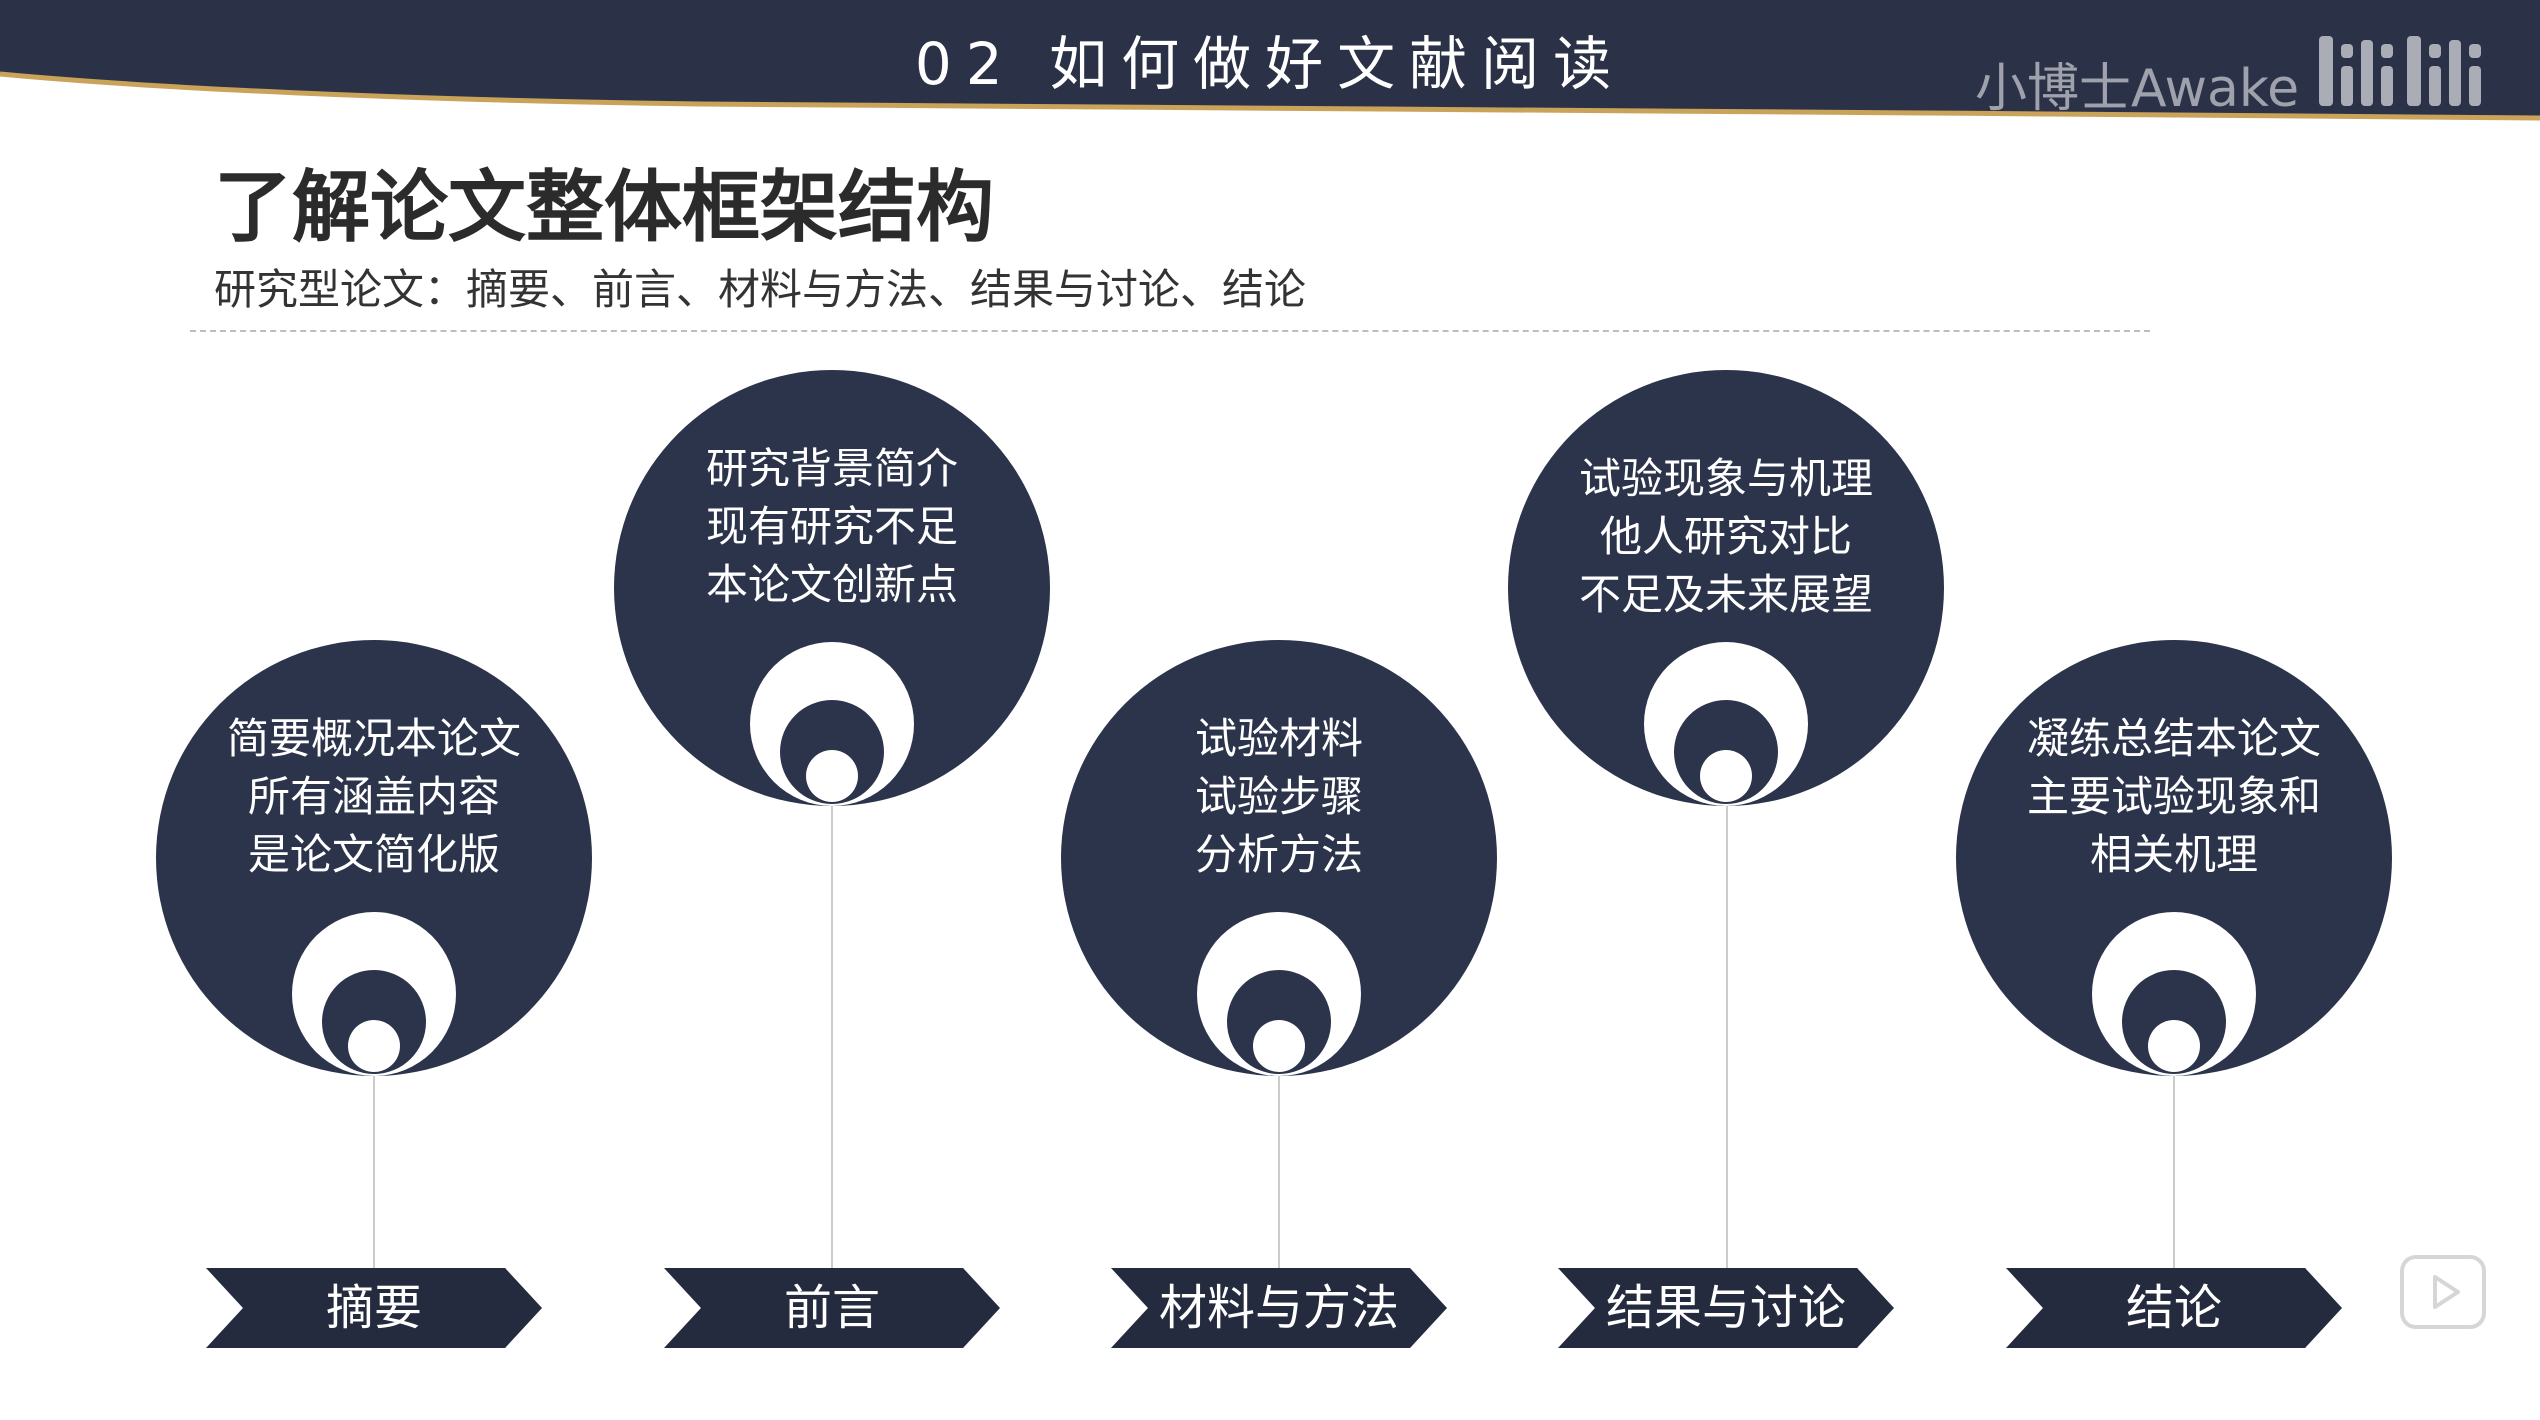  What do you see at coordinates (1725, 478) in the screenshot?
I see `description-line: 试验现象与机理` at bounding box center [1725, 478].